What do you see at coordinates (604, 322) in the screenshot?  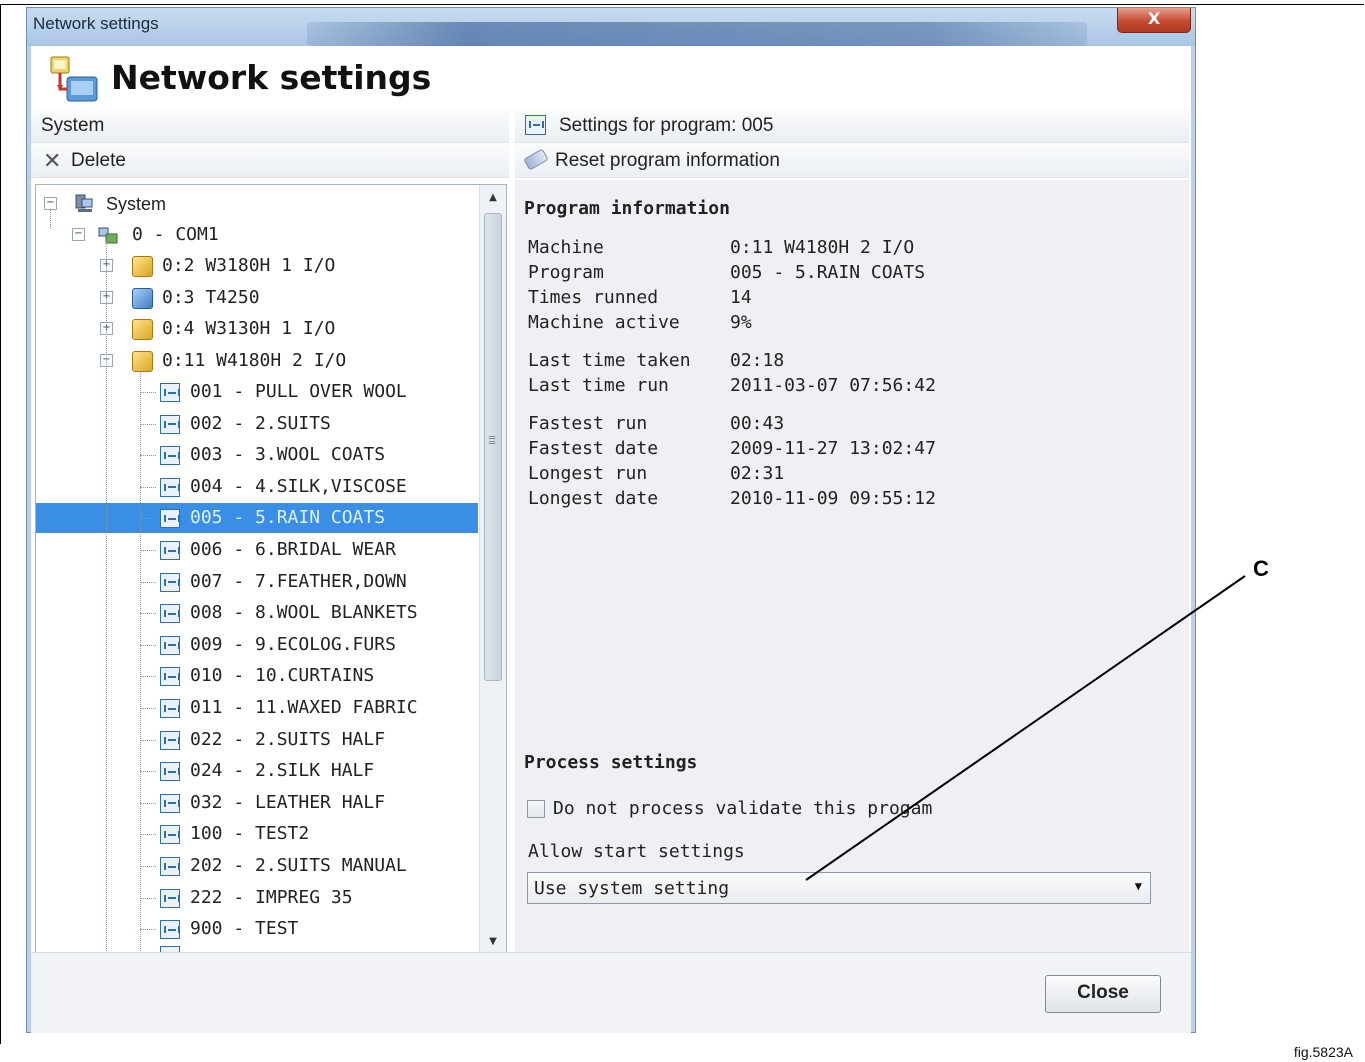 I see `info-key: Machine active` at bounding box center [604, 322].